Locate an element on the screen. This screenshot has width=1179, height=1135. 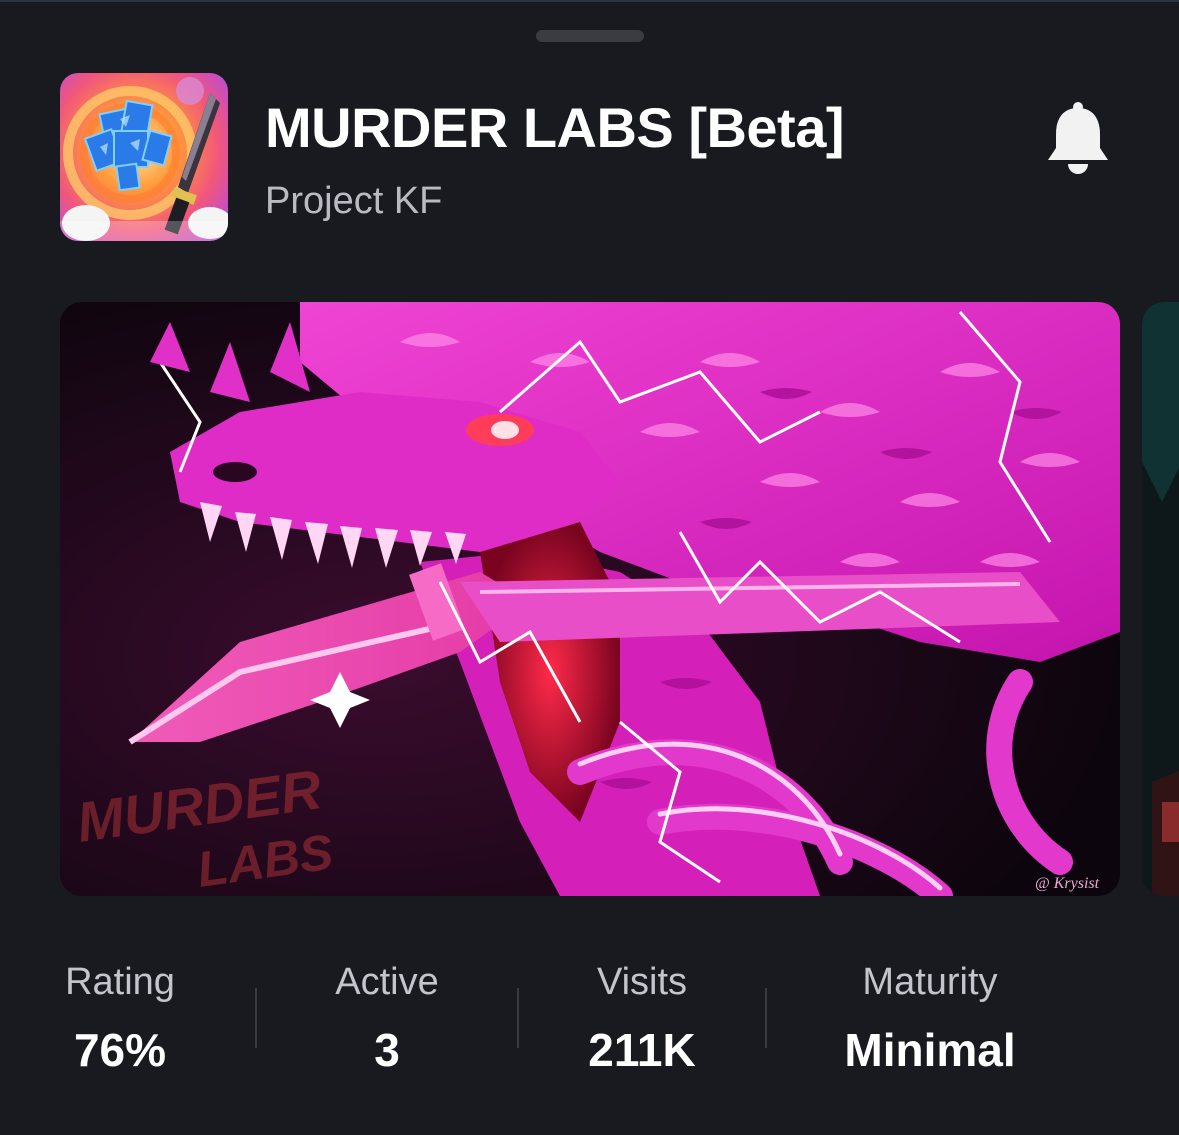
sheet-drag-handle is located at coordinates (590, 36).